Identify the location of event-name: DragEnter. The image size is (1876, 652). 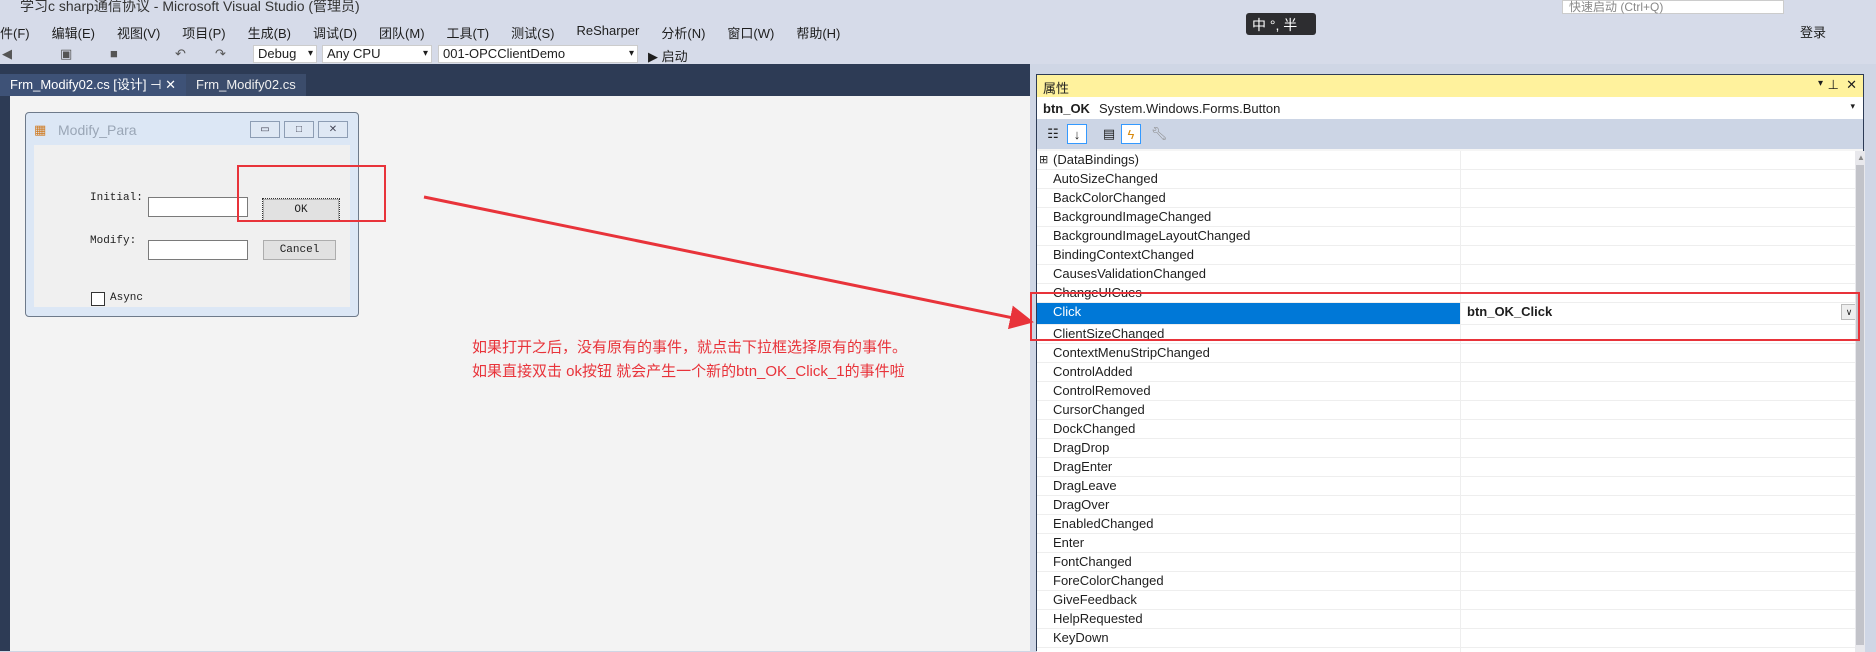
(1249, 467).